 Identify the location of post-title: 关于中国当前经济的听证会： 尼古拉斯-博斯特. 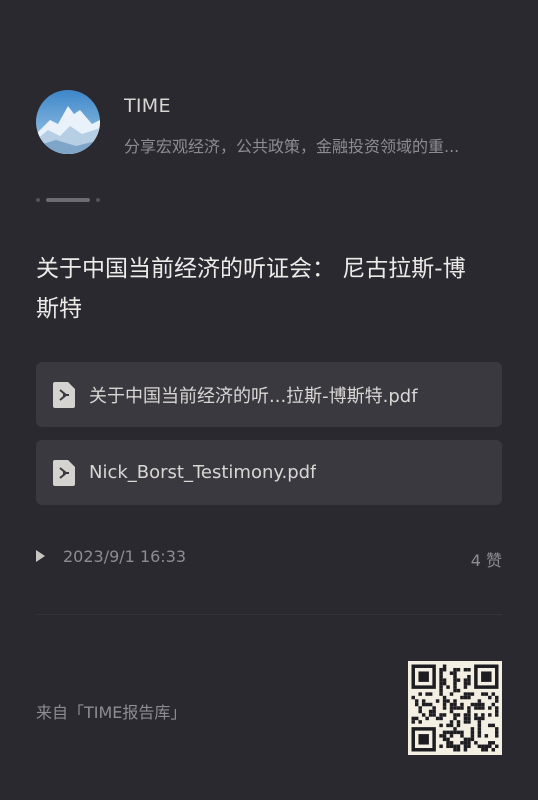
(251, 289).